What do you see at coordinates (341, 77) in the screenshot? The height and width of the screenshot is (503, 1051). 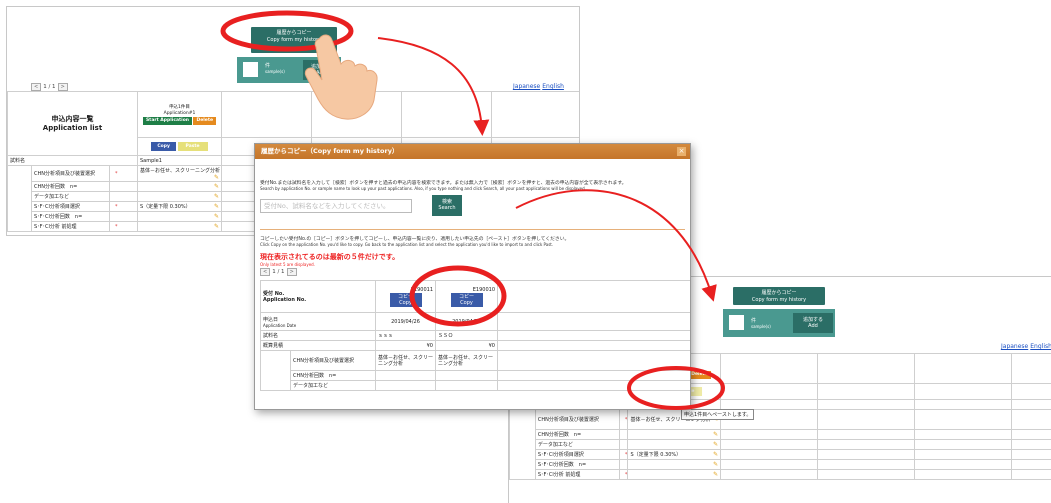 I see `hand-pointer-icon` at bounding box center [341, 77].